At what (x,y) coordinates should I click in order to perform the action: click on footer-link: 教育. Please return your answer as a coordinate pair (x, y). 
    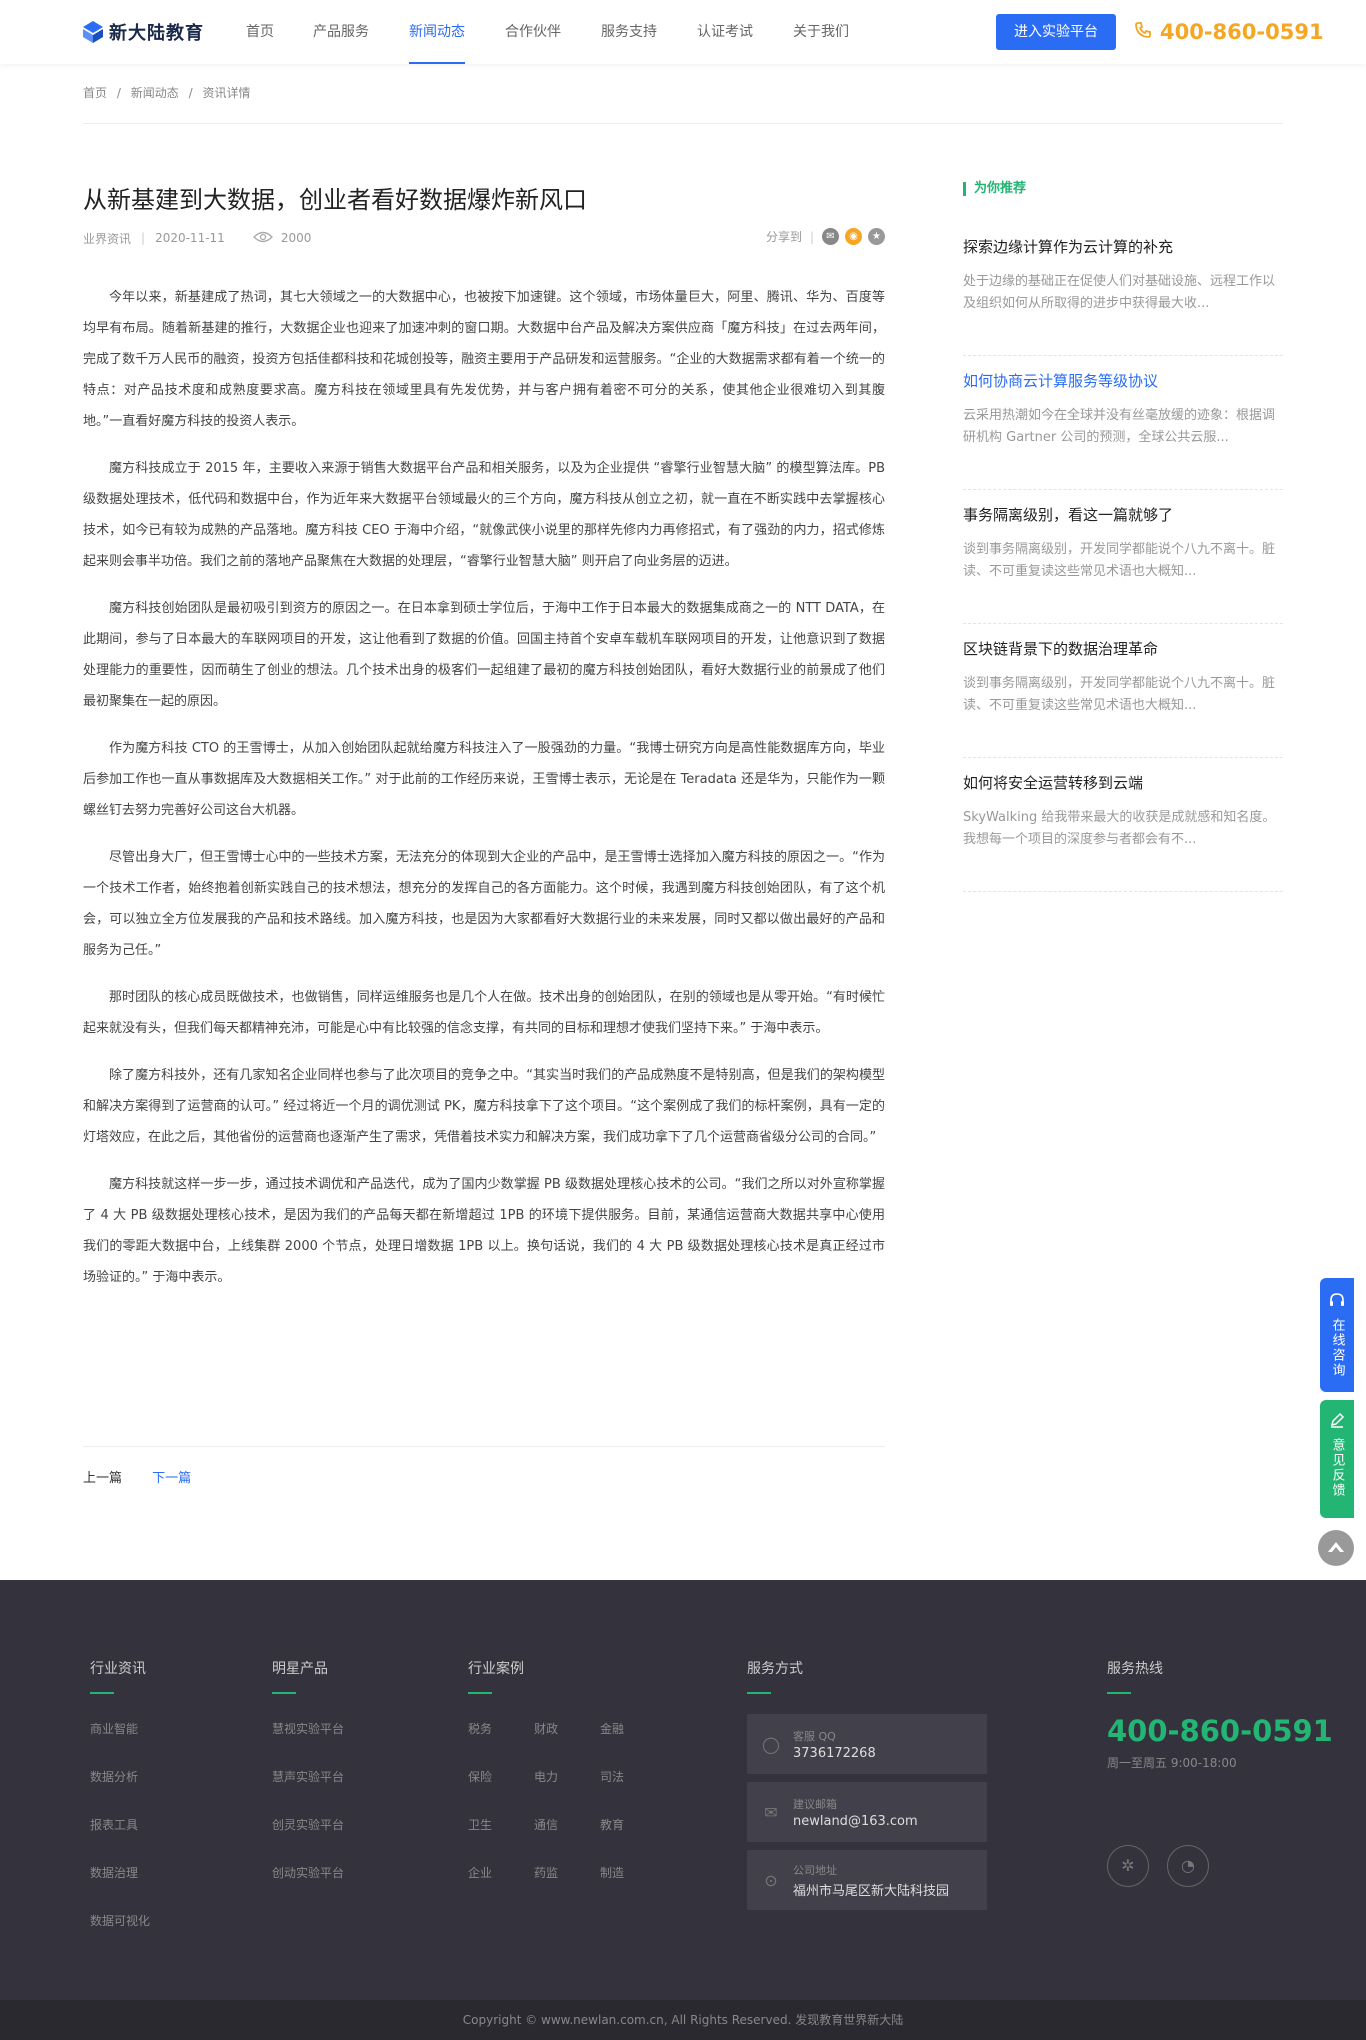
    Looking at the image, I should click on (633, 1825).